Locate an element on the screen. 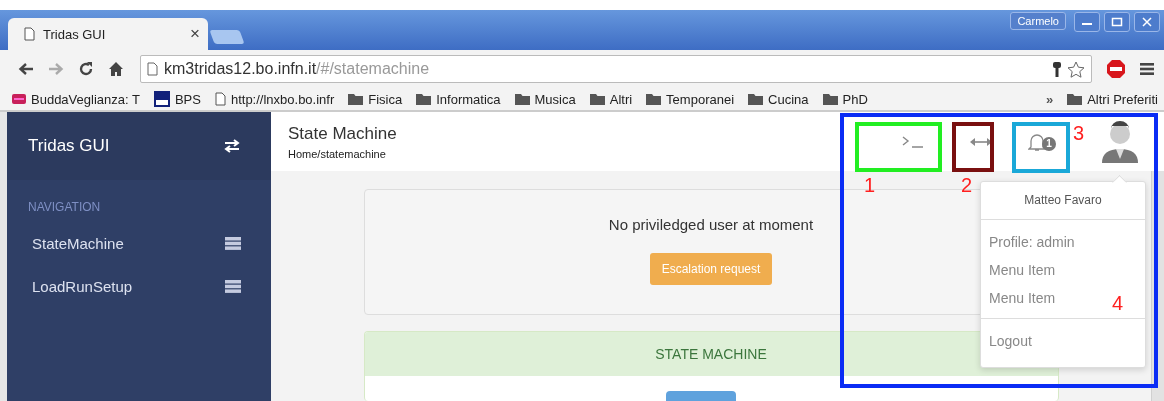 This screenshot has height=401, width=1164. maximize-button is located at coordinates (1117, 22).